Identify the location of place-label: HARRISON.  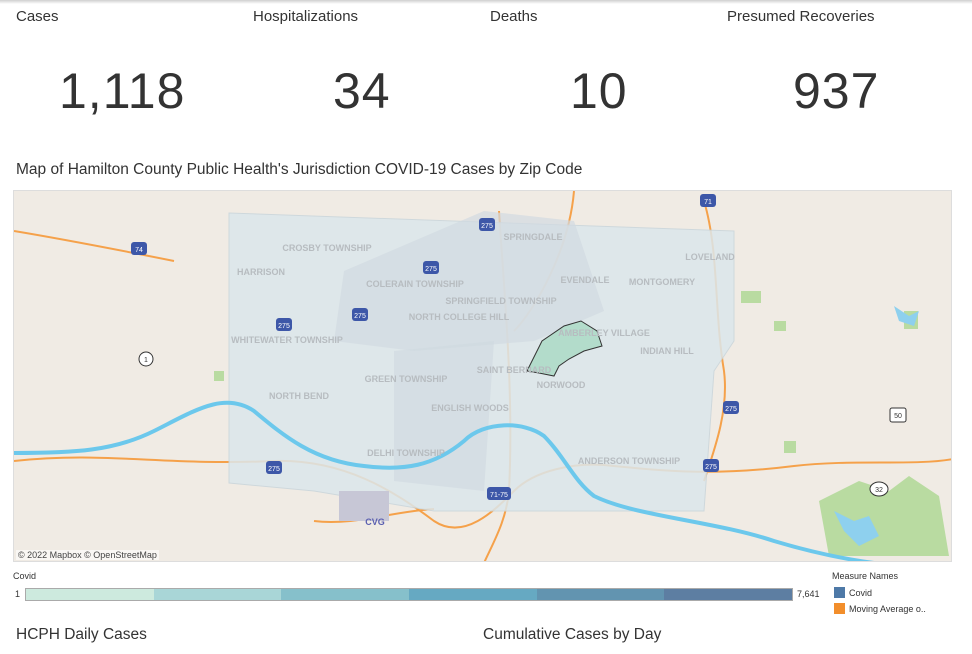
(261, 272).